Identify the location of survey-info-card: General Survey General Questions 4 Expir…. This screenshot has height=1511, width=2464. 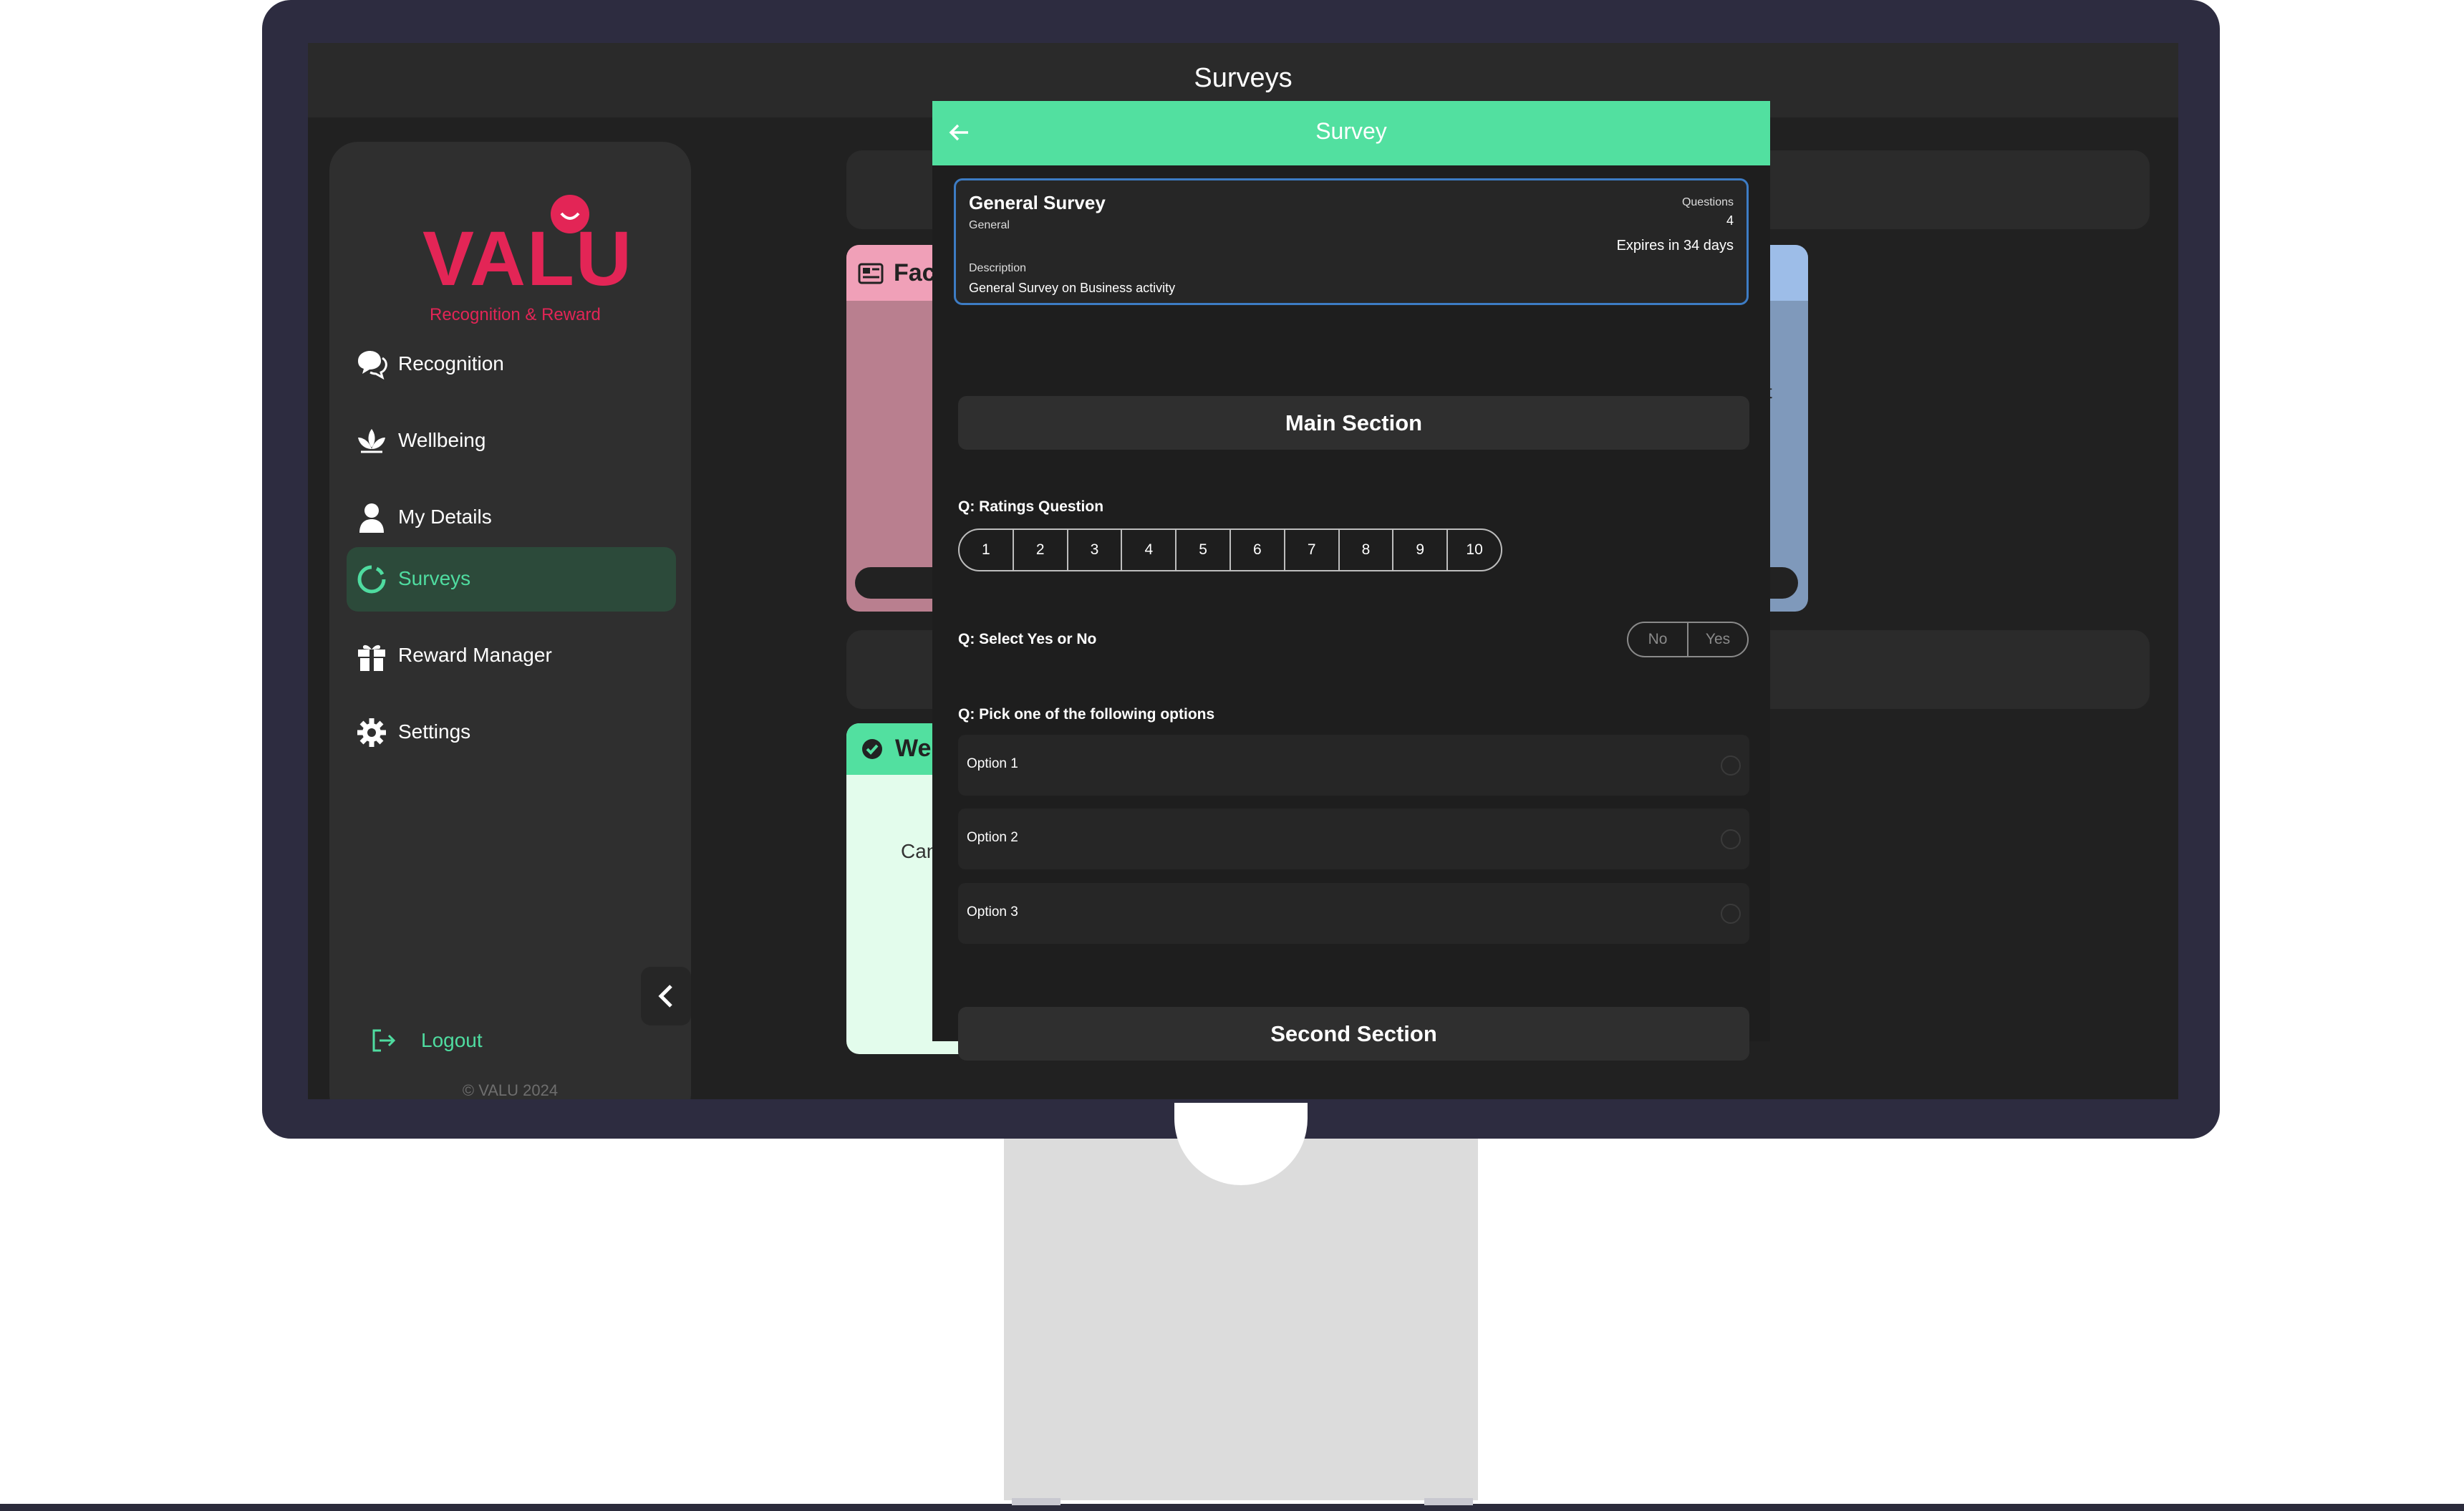
(1351, 242).